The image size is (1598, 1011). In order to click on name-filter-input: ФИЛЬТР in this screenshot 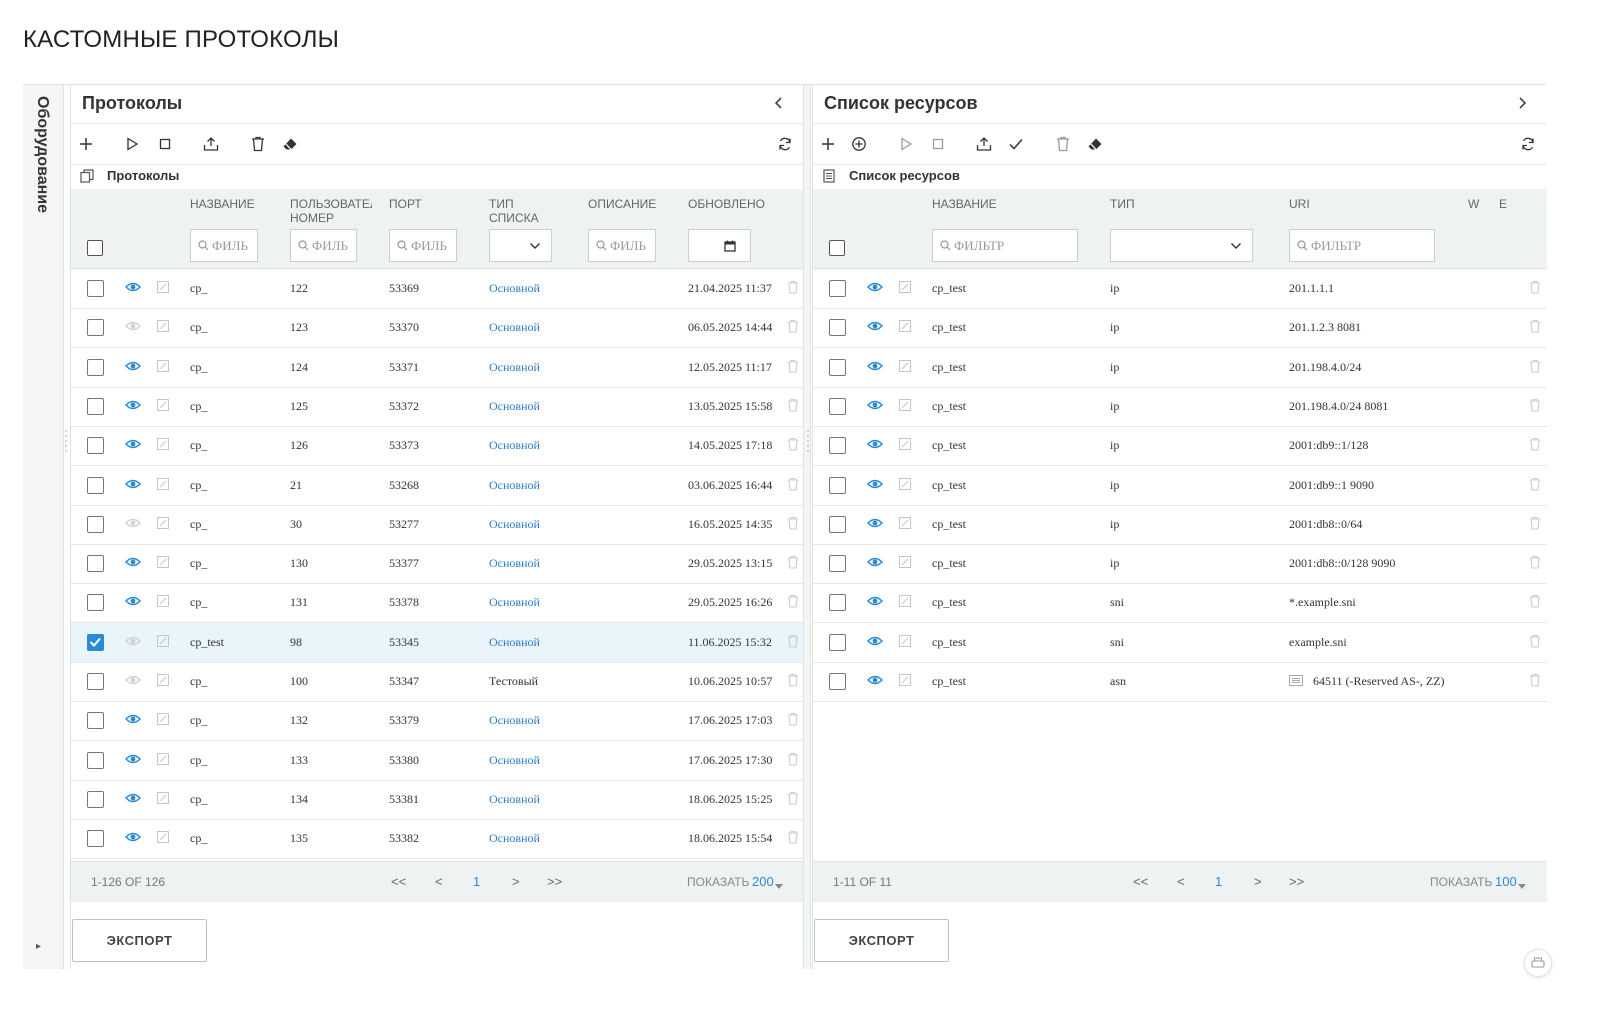, I will do `click(1005, 245)`.